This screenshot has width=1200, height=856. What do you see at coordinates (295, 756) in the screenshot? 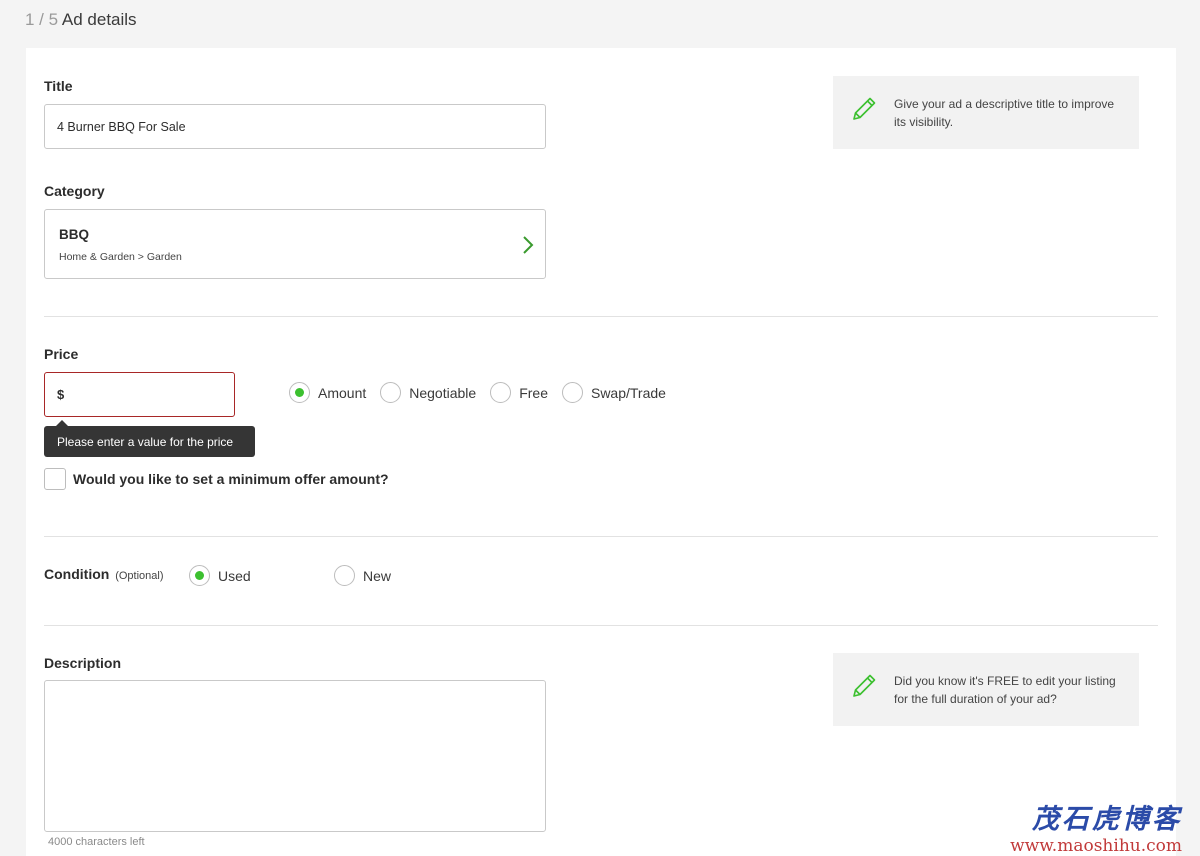
I see `description-textarea` at bounding box center [295, 756].